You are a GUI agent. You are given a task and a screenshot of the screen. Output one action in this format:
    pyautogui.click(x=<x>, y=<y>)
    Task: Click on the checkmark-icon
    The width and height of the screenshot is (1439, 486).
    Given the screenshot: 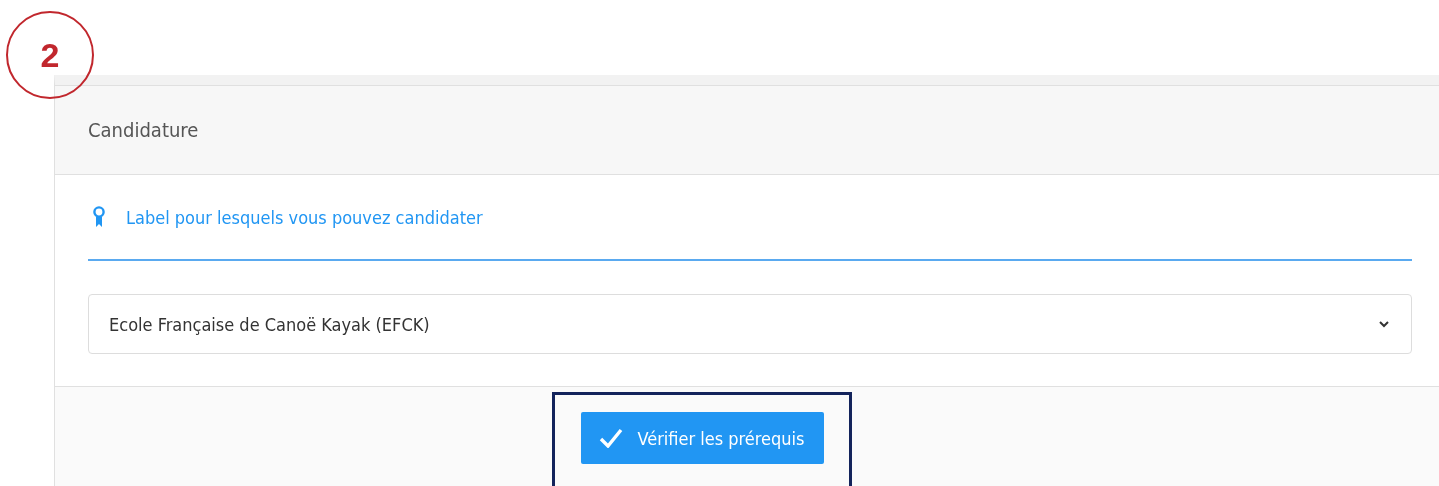 What is the action you would take?
    pyautogui.click(x=611, y=438)
    